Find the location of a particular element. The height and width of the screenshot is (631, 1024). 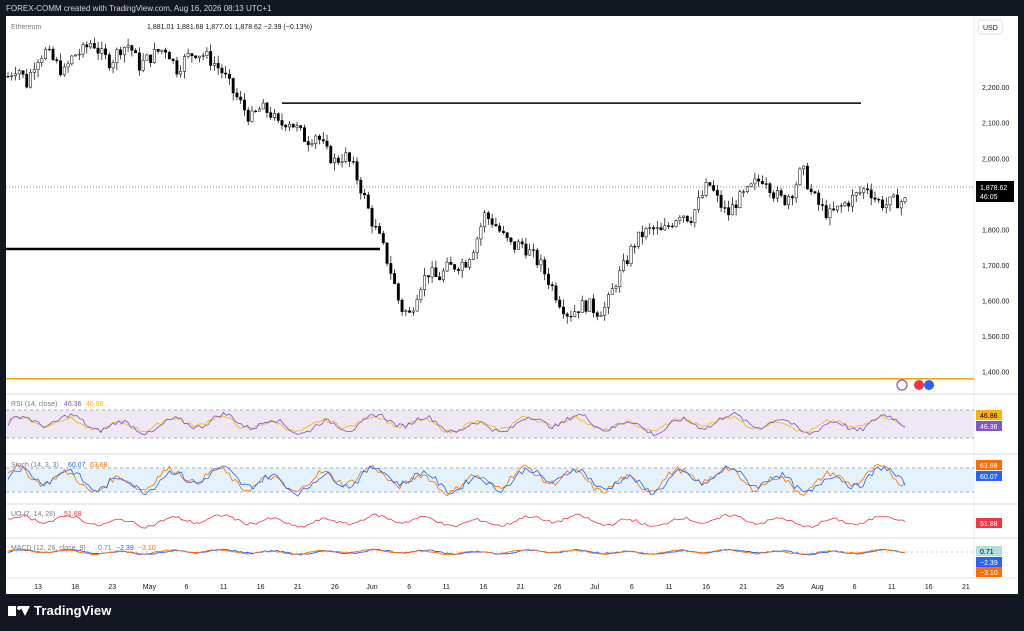

symbol-label: Ethereum is located at coordinates (26, 27).